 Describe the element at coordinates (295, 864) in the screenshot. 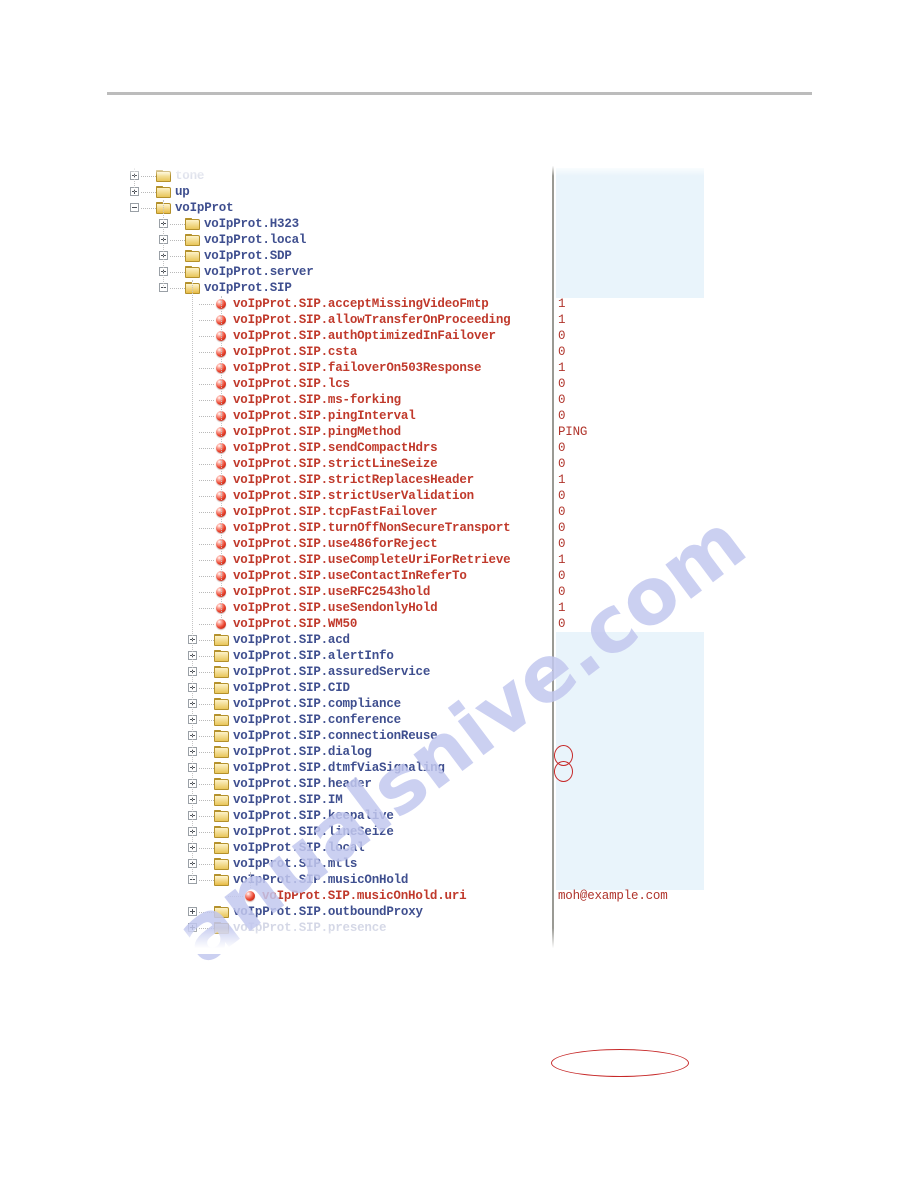

I see `tree-node-label: voIpProt.SIP.mtls` at that location.